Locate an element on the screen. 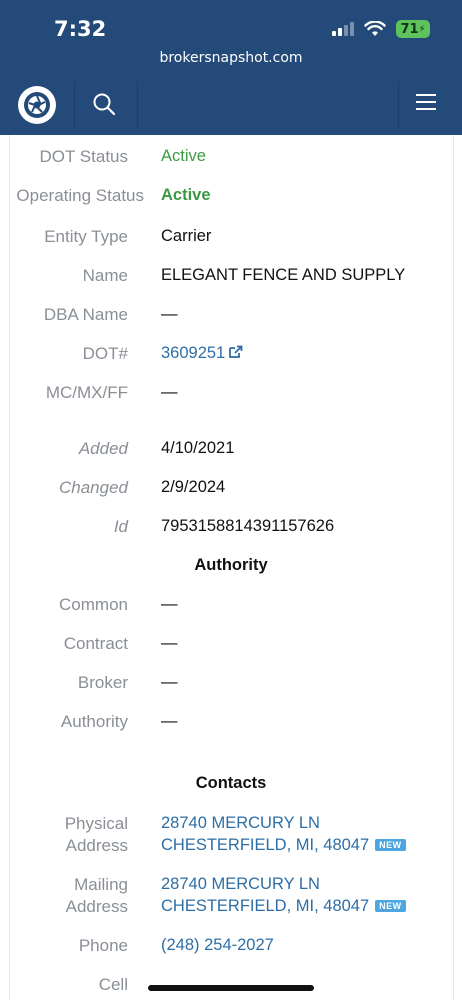 This screenshot has width=462, height=1000. operating-status-value: Active is located at coordinates (186, 195).